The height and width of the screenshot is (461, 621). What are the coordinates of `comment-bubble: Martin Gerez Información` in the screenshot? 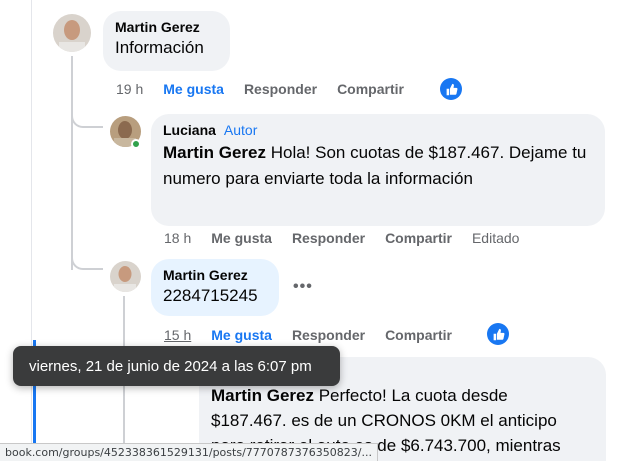 It's located at (166, 41).